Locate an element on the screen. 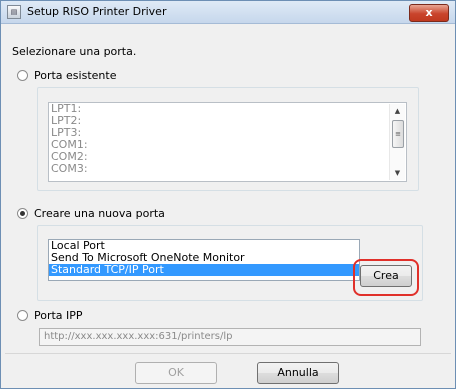 This screenshot has width=456, height=389. list-item: LPT2: is located at coordinates (227, 121).